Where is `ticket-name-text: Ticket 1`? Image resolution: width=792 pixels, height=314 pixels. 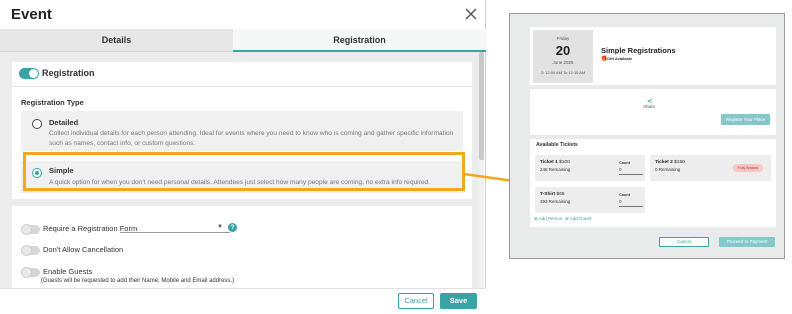 ticket-name-text: Ticket 1 is located at coordinates (549, 162).